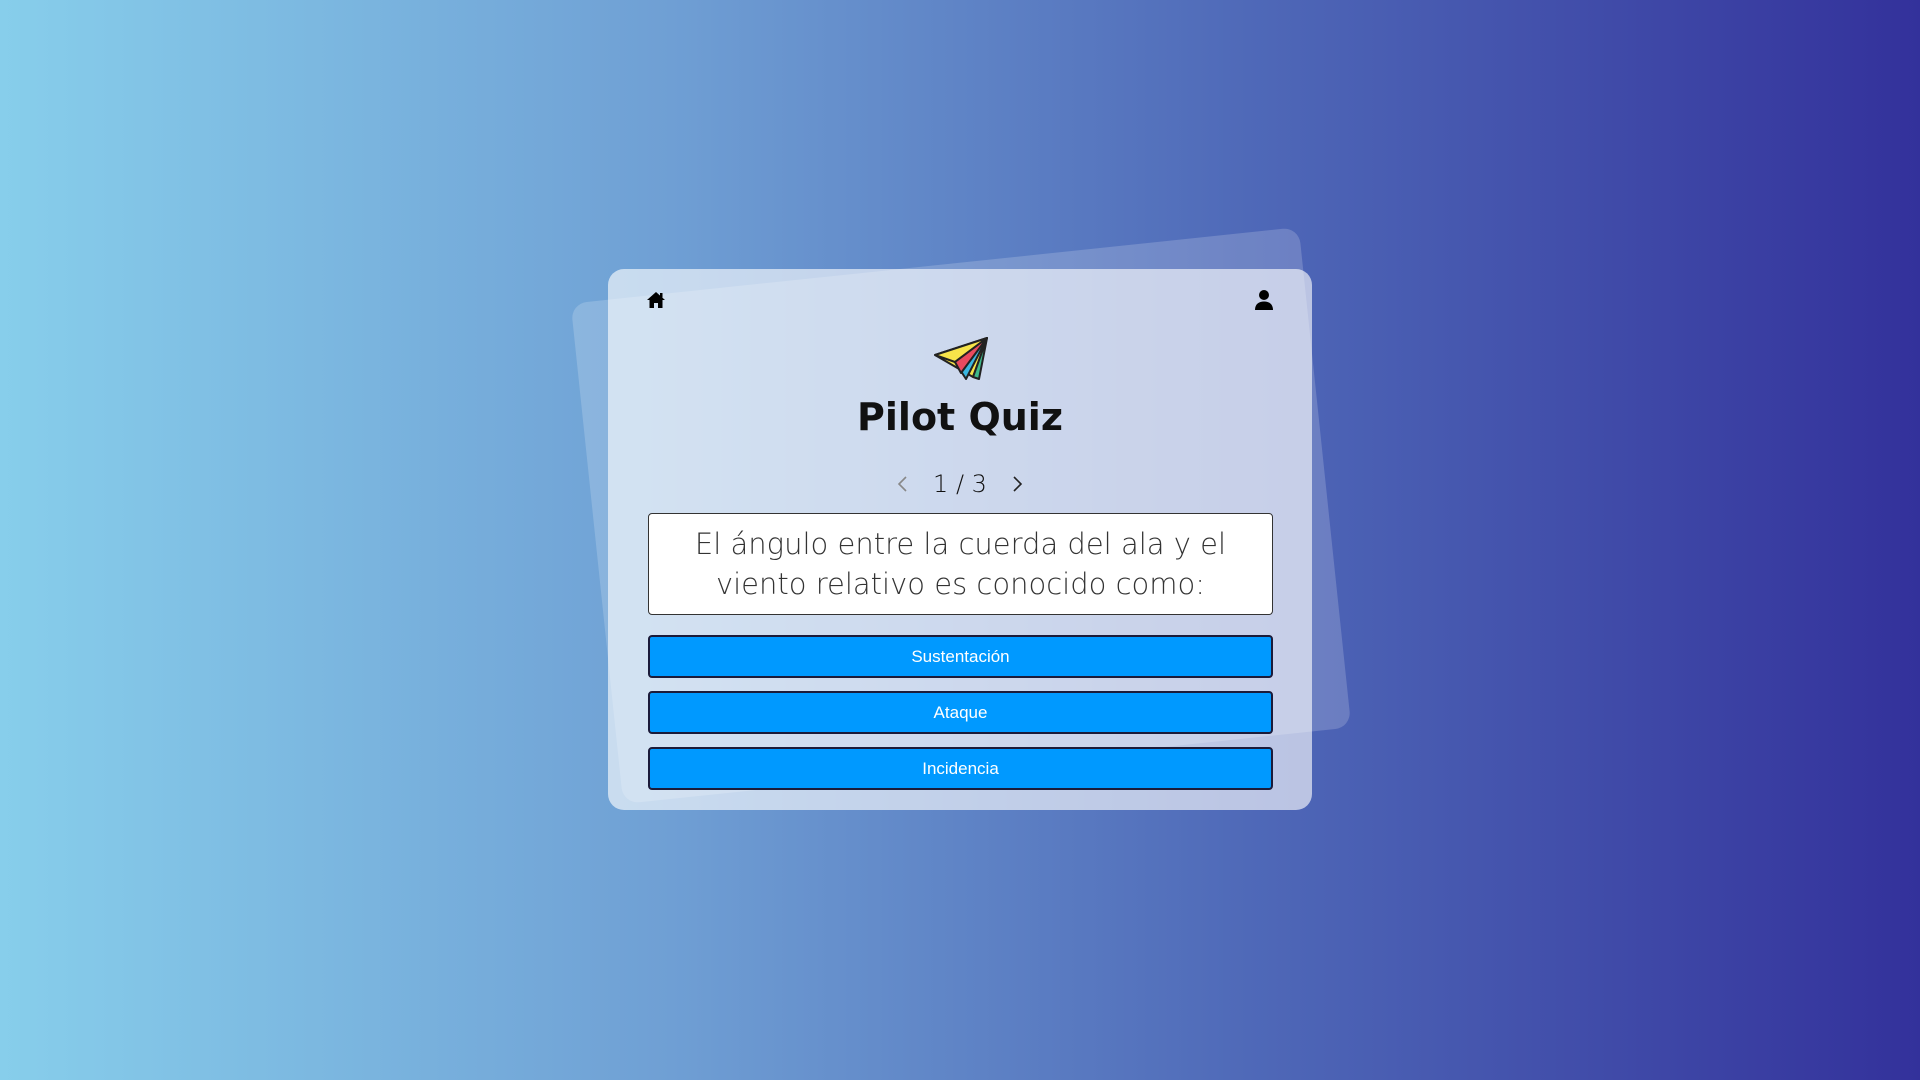 This screenshot has height=1080, width=1920. What do you see at coordinates (960, 656) in the screenshot?
I see `answer-button-sustentacion: Sustentación` at bounding box center [960, 656].